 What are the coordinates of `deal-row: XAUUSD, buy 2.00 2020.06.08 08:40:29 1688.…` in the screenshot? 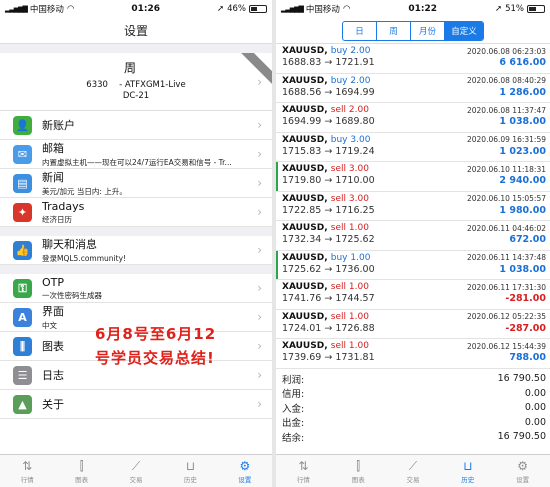 It's located at (413, 88).